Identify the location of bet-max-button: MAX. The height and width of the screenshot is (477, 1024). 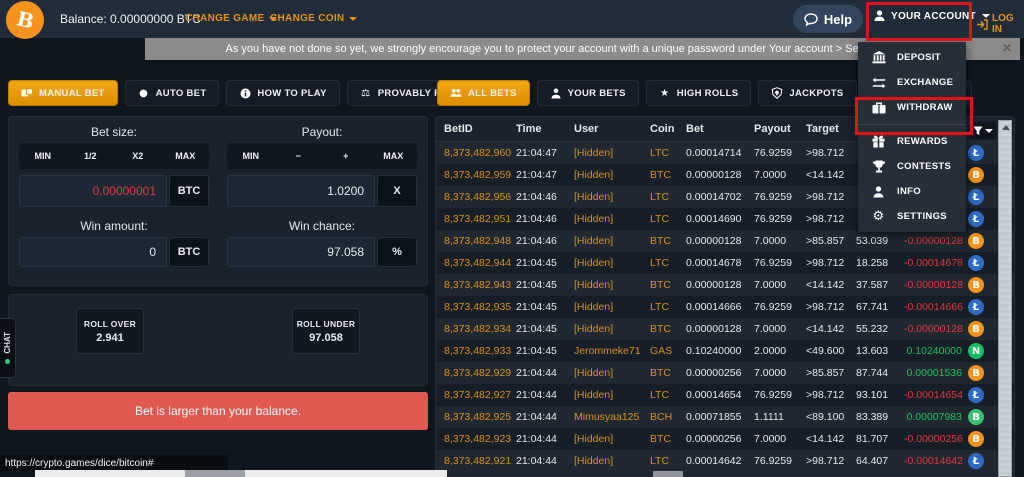
(186, 156).